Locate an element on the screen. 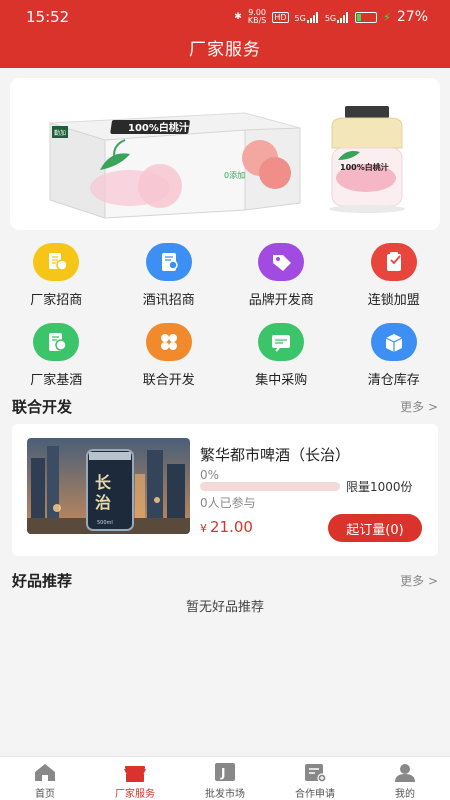  charging-icon: ⚡ is located at coordinates (387, 17).